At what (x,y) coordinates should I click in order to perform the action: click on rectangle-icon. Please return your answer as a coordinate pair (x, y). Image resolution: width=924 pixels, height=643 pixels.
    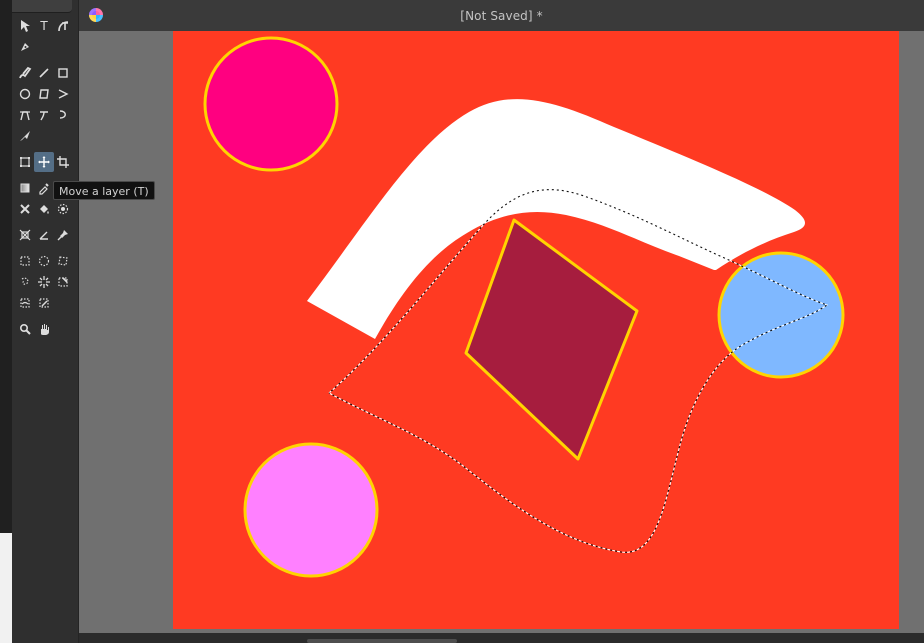
    Looking at the image, I should click on (63, 73).